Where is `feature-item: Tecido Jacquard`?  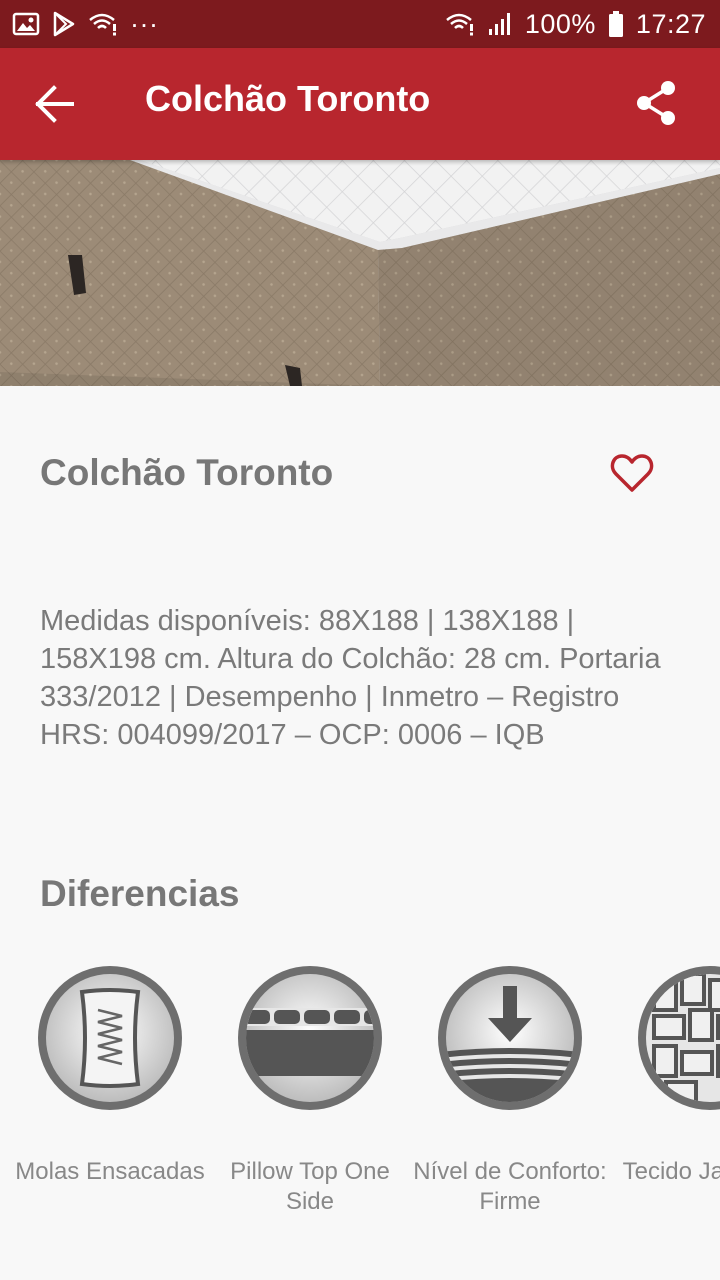
feature-item: Tecido Jacquard is located at coordinates (665, 1090).